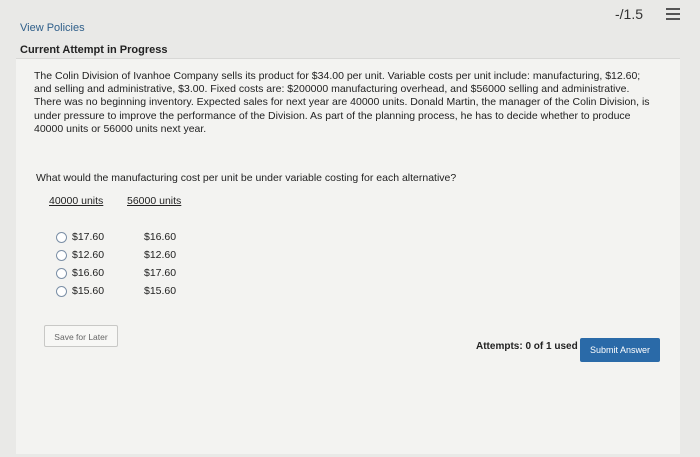  Describe the element at coordinates (350, 15) in the screenshot. I see `top-bar: -/1.5` at that location.